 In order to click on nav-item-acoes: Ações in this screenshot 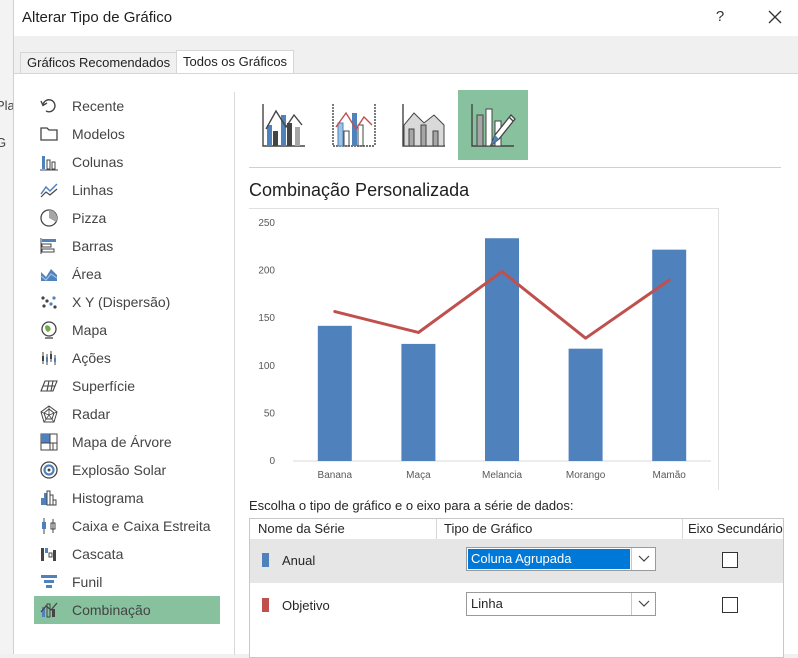, I will do `click(127, 358)`.